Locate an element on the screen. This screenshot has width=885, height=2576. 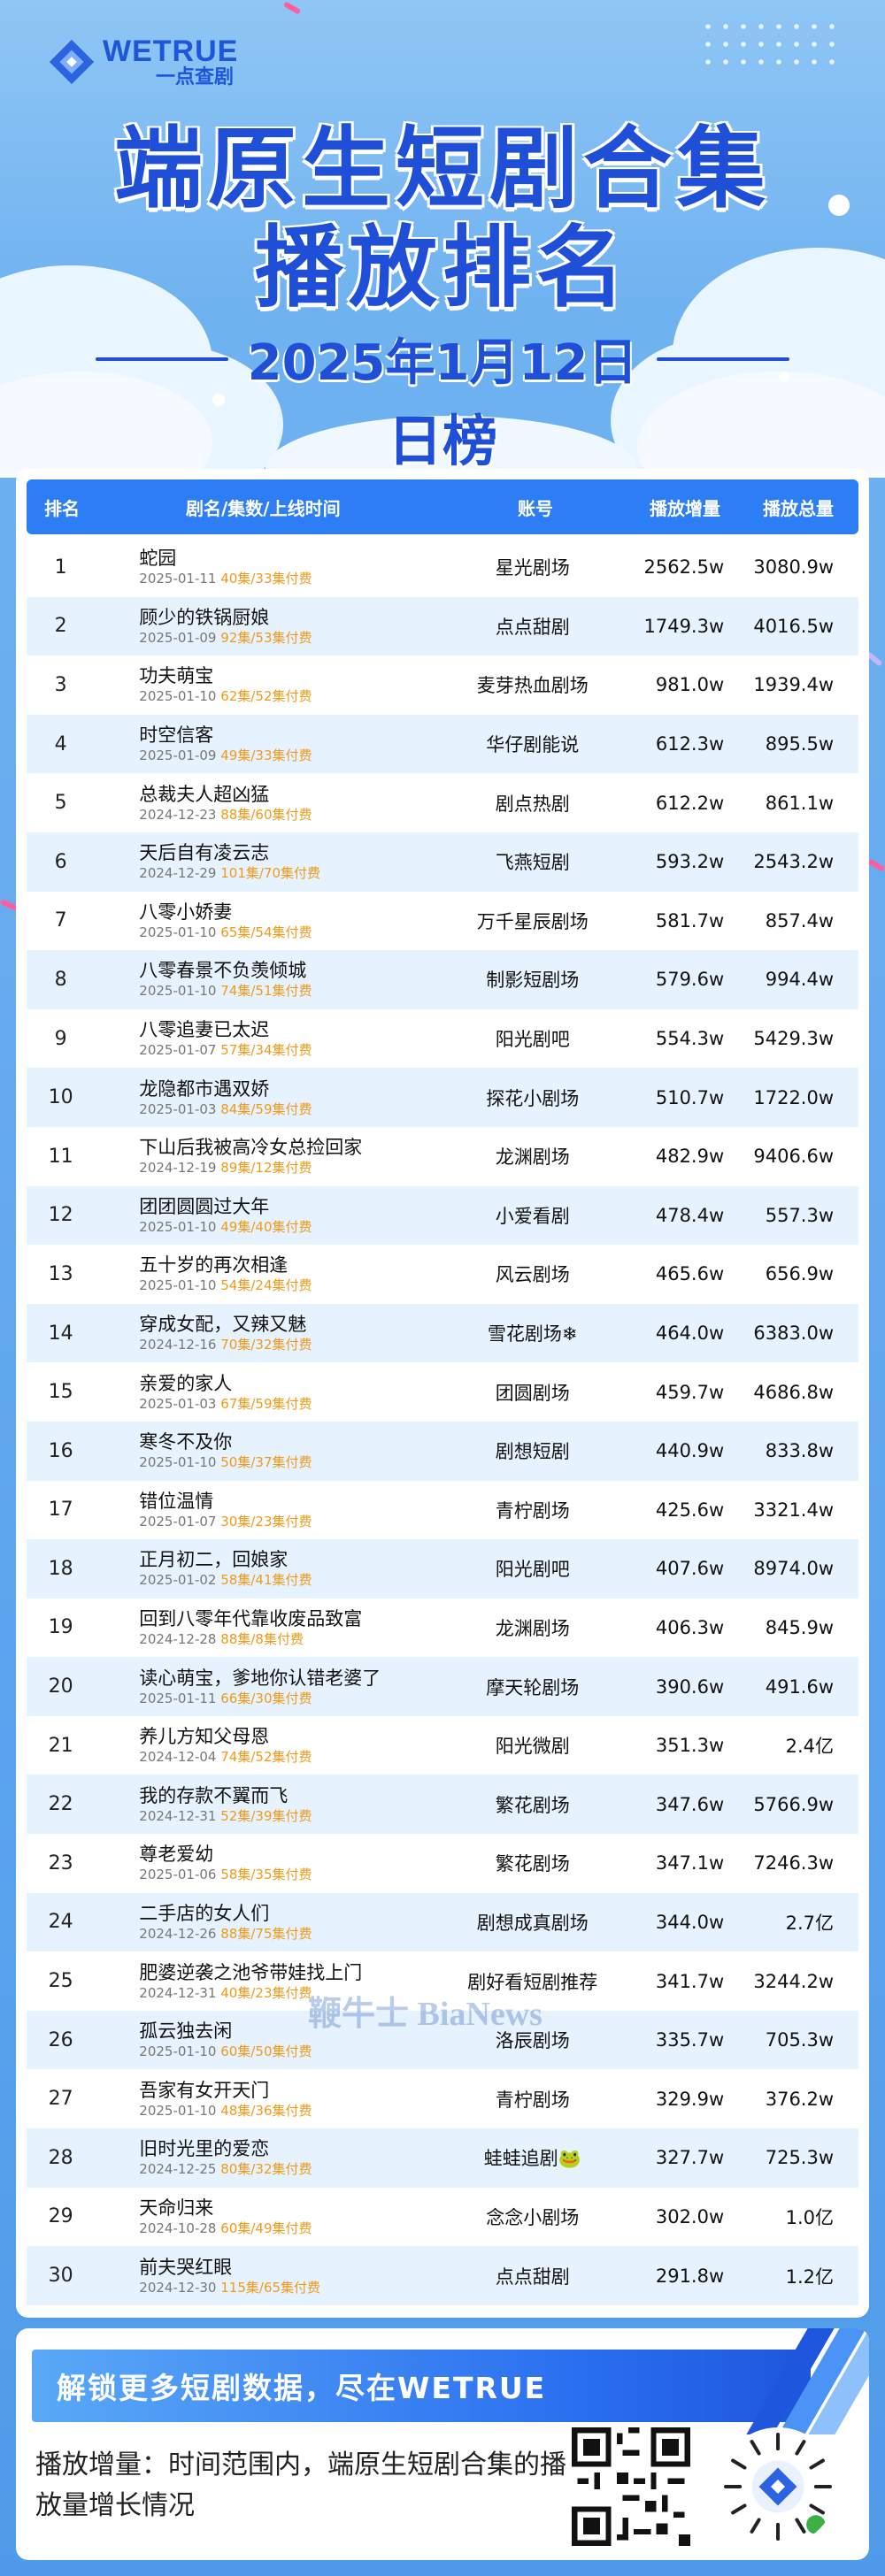
release-date: 2025-01-09 is located at coordinates (178, 637).